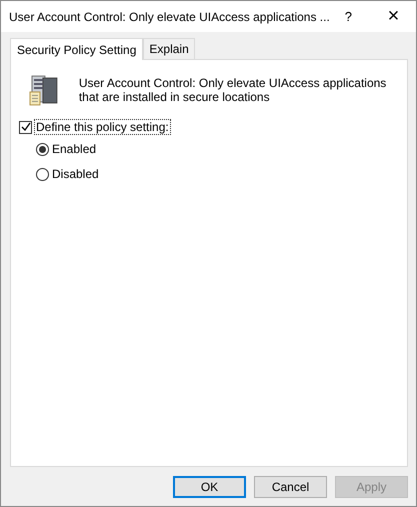 This screenshot has height=507, width=417. What do you see at coordinates (77, 49) in the screenshot?
I see `tab: Security Policy Setting` at bounding box center [77, 49].